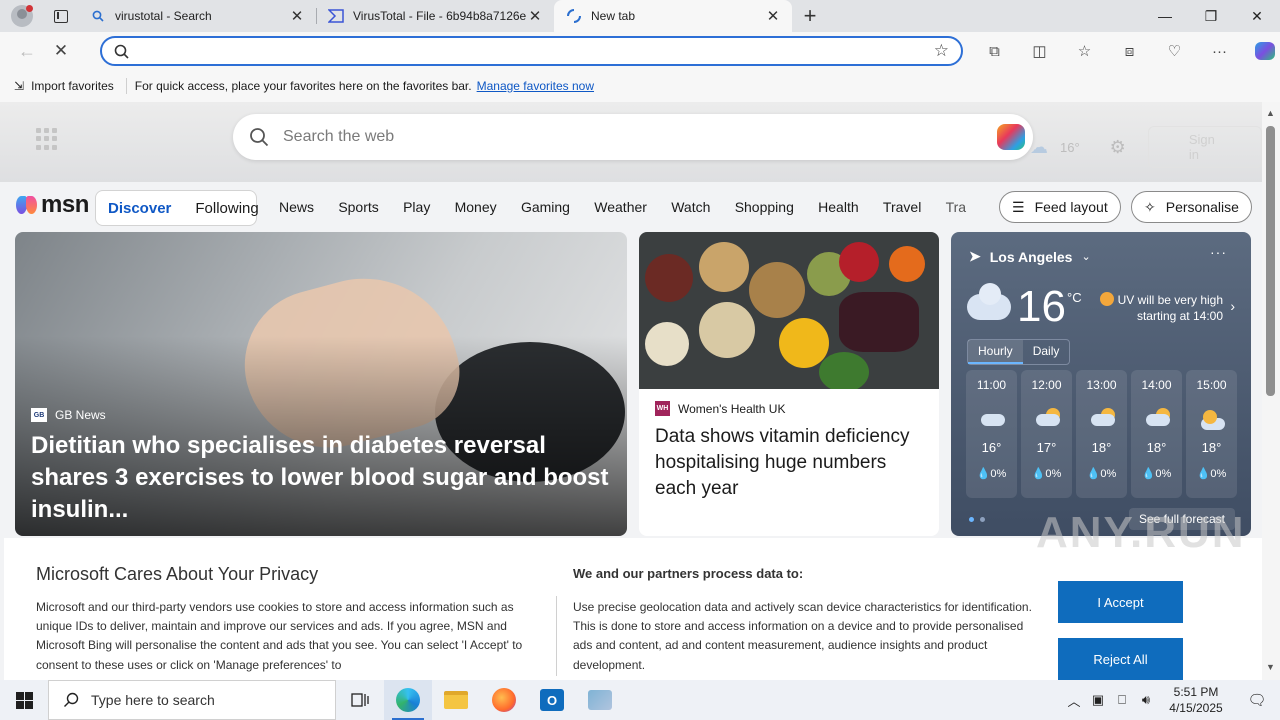  Describe the element at coordinates (620, 207) in the screenshot. I see `nav-weather: Weather` at that location.